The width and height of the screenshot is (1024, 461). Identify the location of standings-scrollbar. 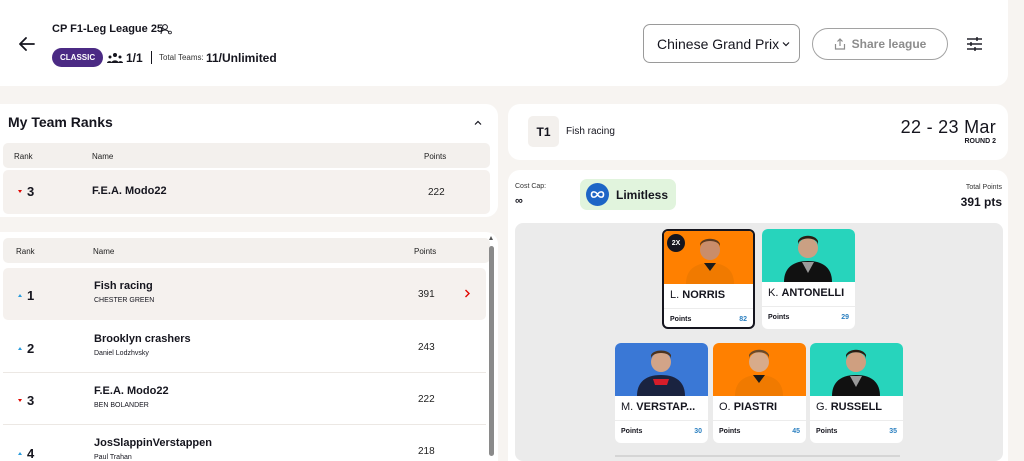
(491, 348).